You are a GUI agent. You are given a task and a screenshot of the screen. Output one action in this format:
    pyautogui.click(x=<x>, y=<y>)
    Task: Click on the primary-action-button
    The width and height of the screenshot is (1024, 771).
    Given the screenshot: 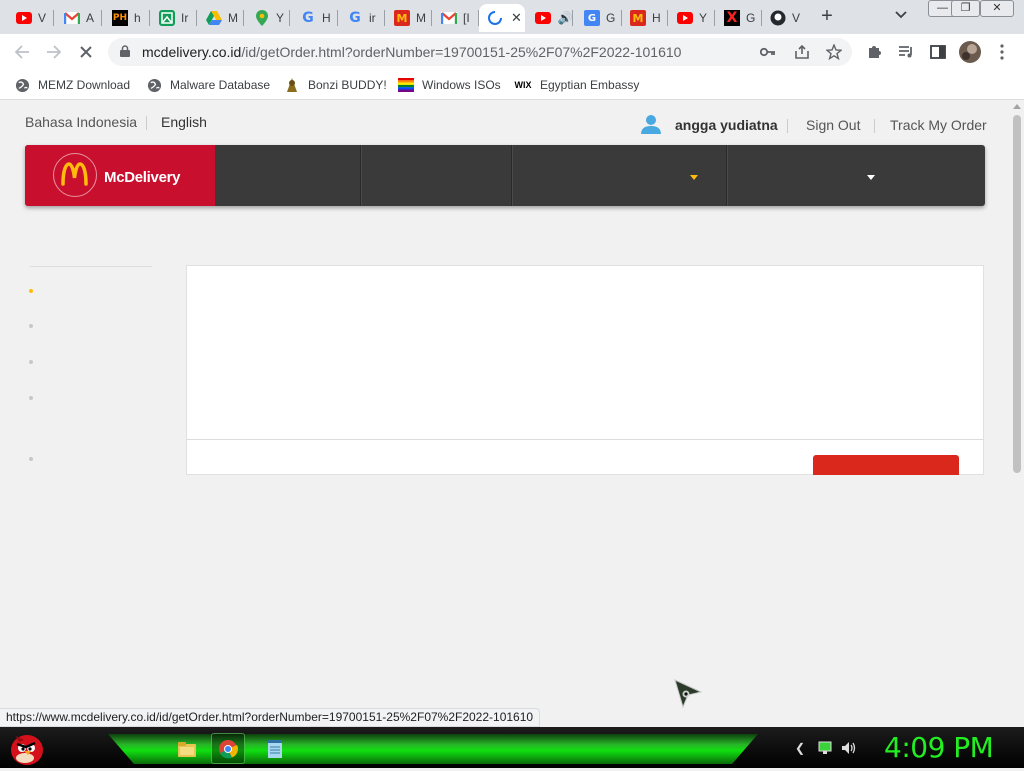 What is the action you would take?
    pyautogui.click(x=886, y=465)
    